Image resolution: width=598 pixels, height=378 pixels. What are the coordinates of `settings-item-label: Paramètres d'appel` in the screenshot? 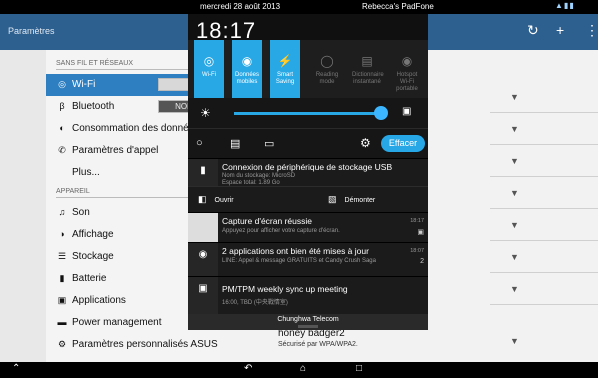 It's located at (115, 150).